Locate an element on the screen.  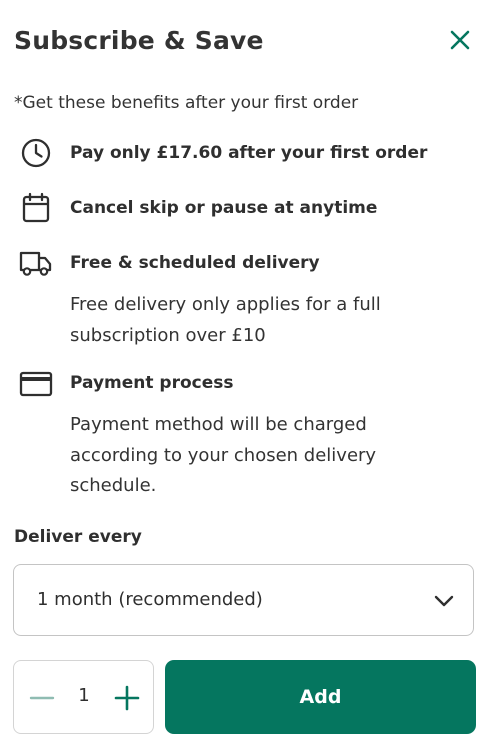
close-icon is located at coordinates (460, 40).